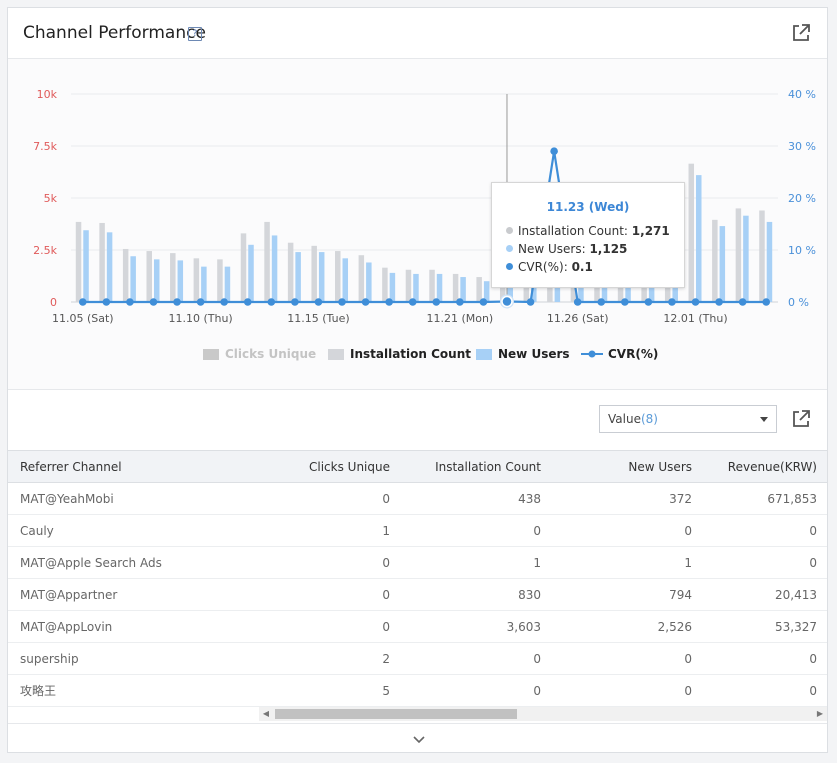 This screenshot has height=763, width=837. What do you see at coordinates (386, 658) in the screenshot?
I see `cell-value: 2` at bounding box center [386, 658].